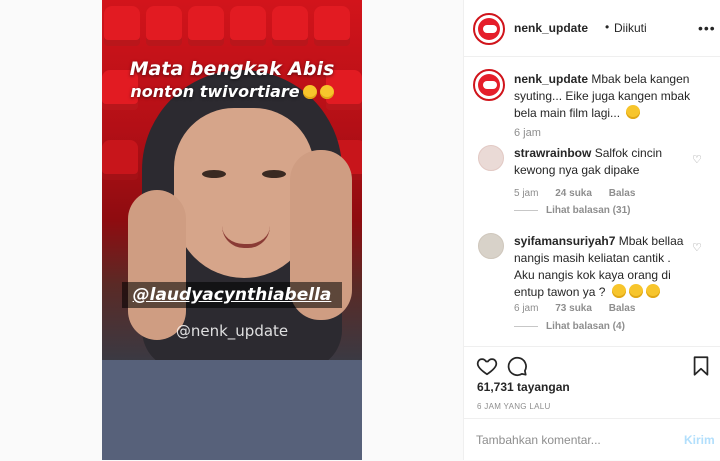 The width and height of the screenshot is (720, 461). Describe the element at coordinates (489, 29) in the screenshot. I see `avatar` at that location.